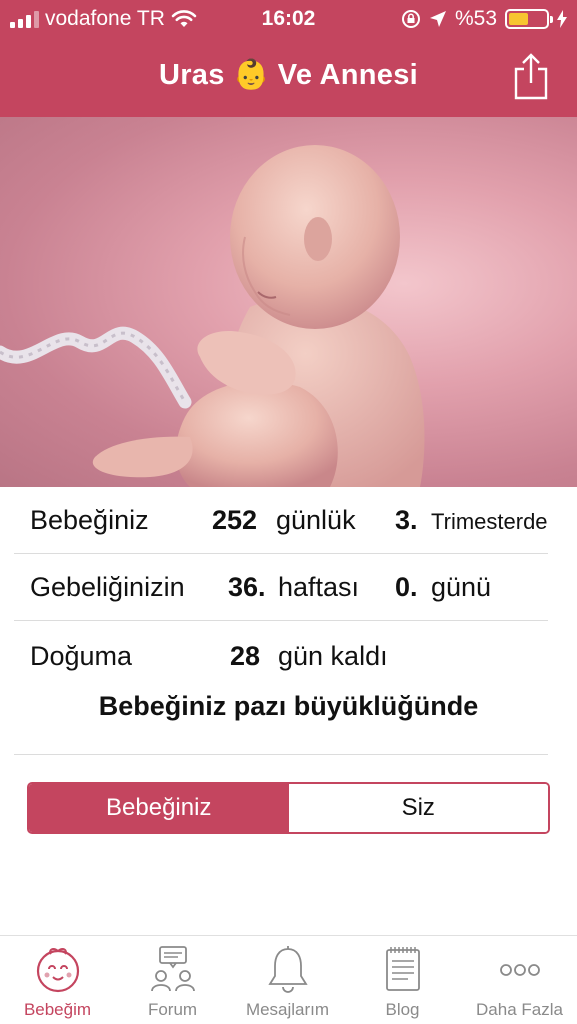  What do you see at coordinates (406, 520) in the screenshot?
I see `trimester-number: 3.` at bounding box center [406, 520].